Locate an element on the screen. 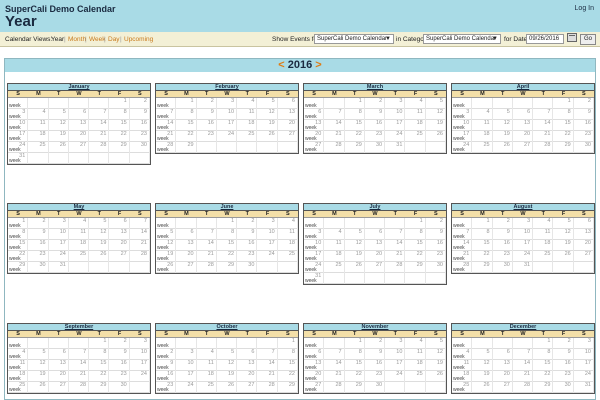  month-title-link: March is located at coordinates (375, 87).